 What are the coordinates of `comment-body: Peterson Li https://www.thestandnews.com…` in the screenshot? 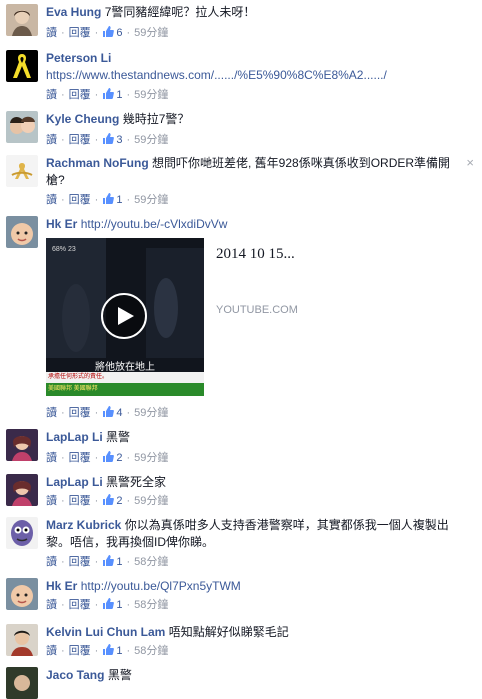 It's located at (255, 67).